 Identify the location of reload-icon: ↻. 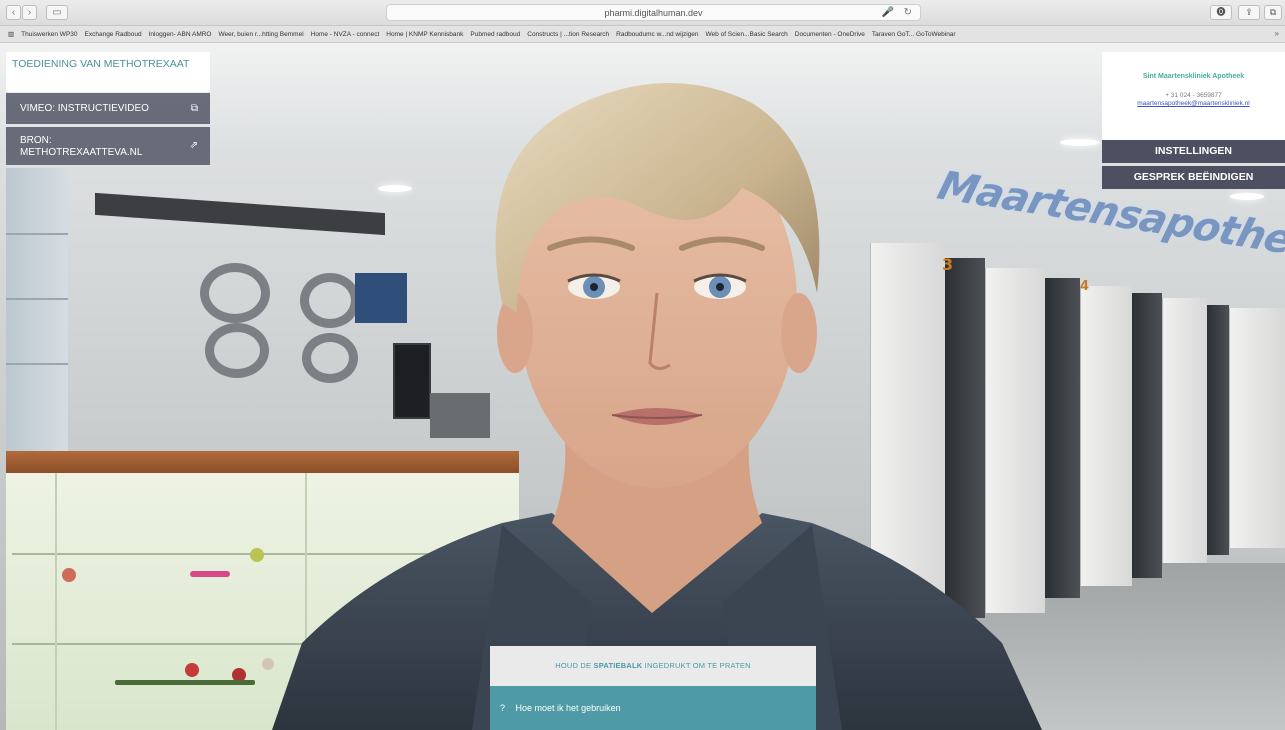
(908, 13).